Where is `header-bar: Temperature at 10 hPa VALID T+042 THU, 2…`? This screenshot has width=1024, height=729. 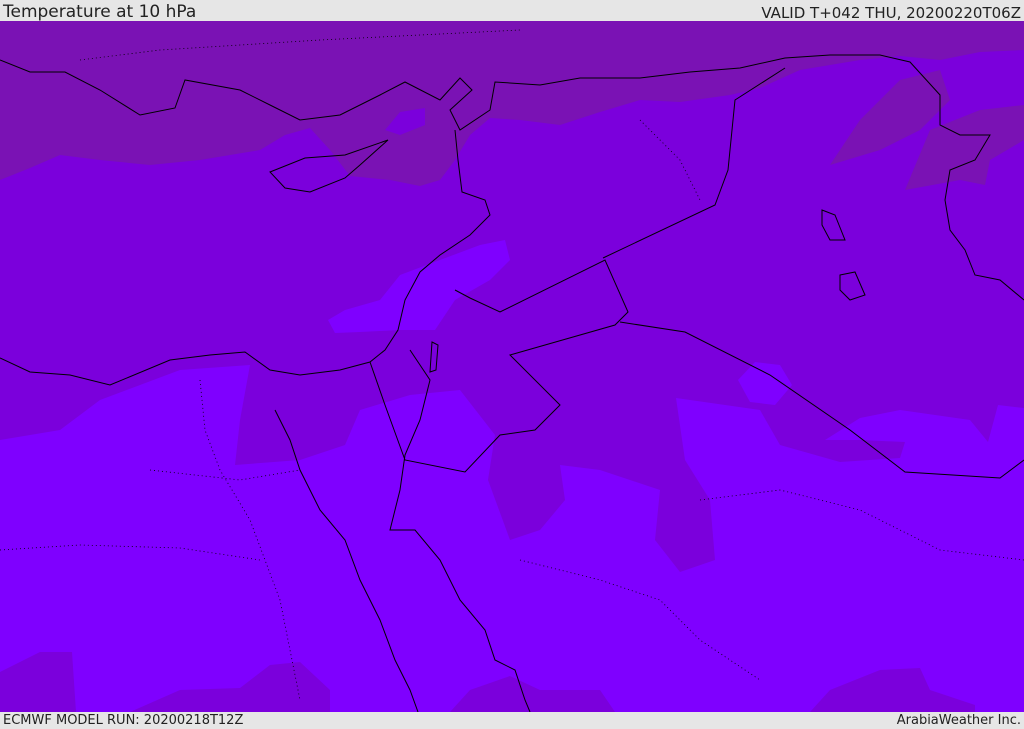 header-bar: Temperature at 10 hPa VALID T+042 THU, 2… is located at coordinates (512, 10).